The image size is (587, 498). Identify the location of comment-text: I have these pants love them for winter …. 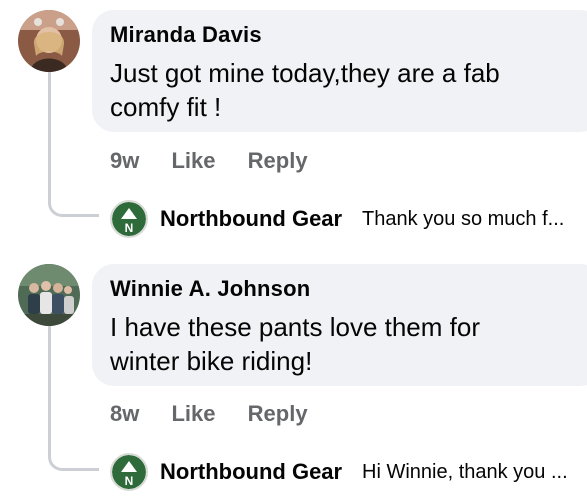
(295, 344).